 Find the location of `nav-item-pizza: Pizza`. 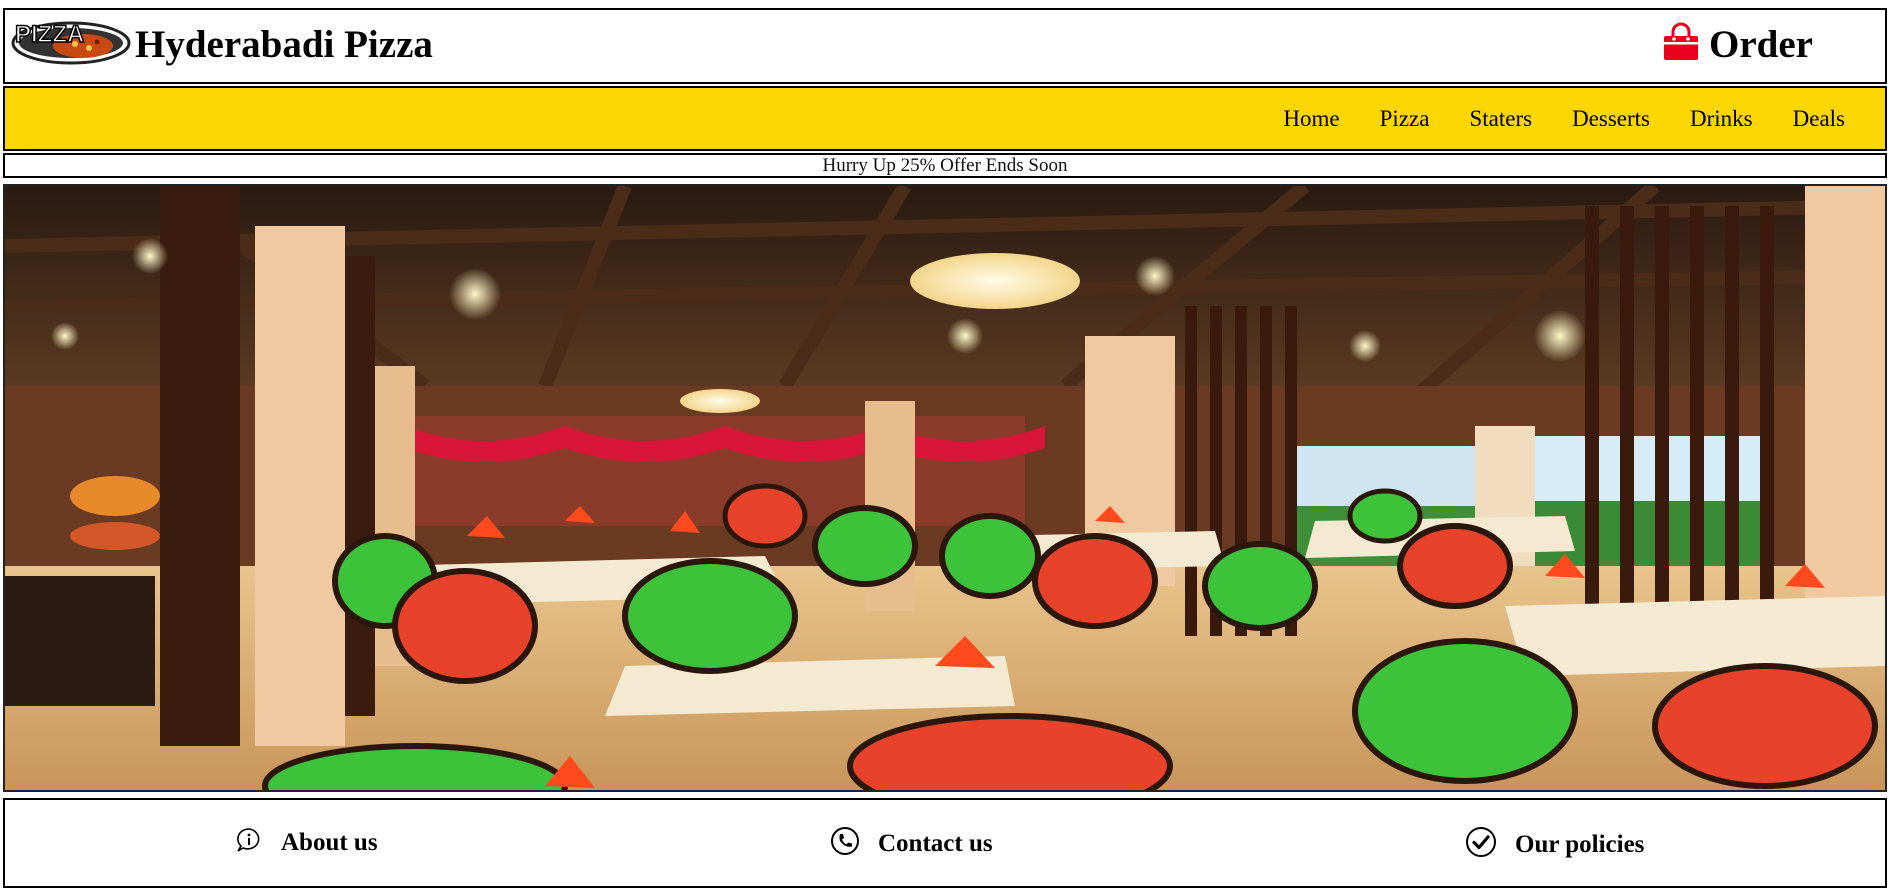

nav-item-pizza: Pizza is located at coordinates (1405, 119).